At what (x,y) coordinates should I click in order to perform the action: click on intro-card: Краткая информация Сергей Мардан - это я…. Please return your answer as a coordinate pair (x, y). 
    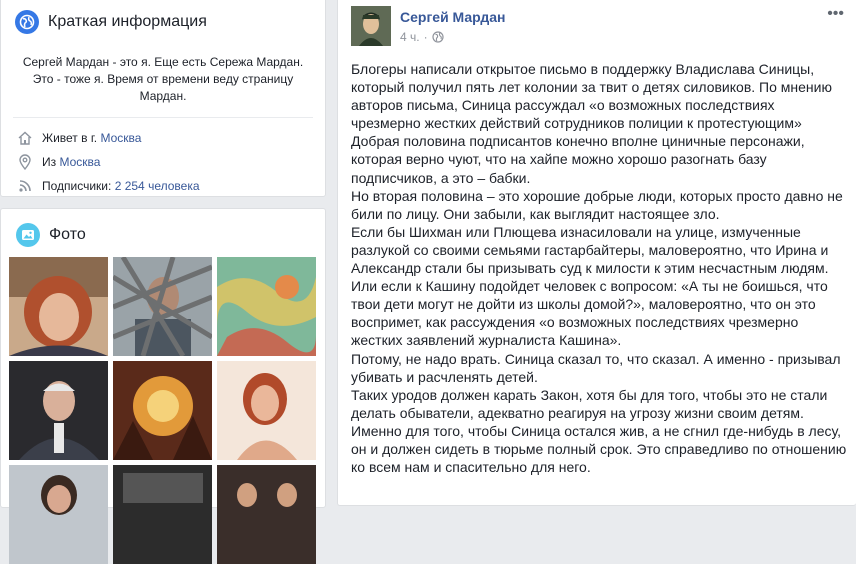
    Looking at the image, I should click on (163, 98).